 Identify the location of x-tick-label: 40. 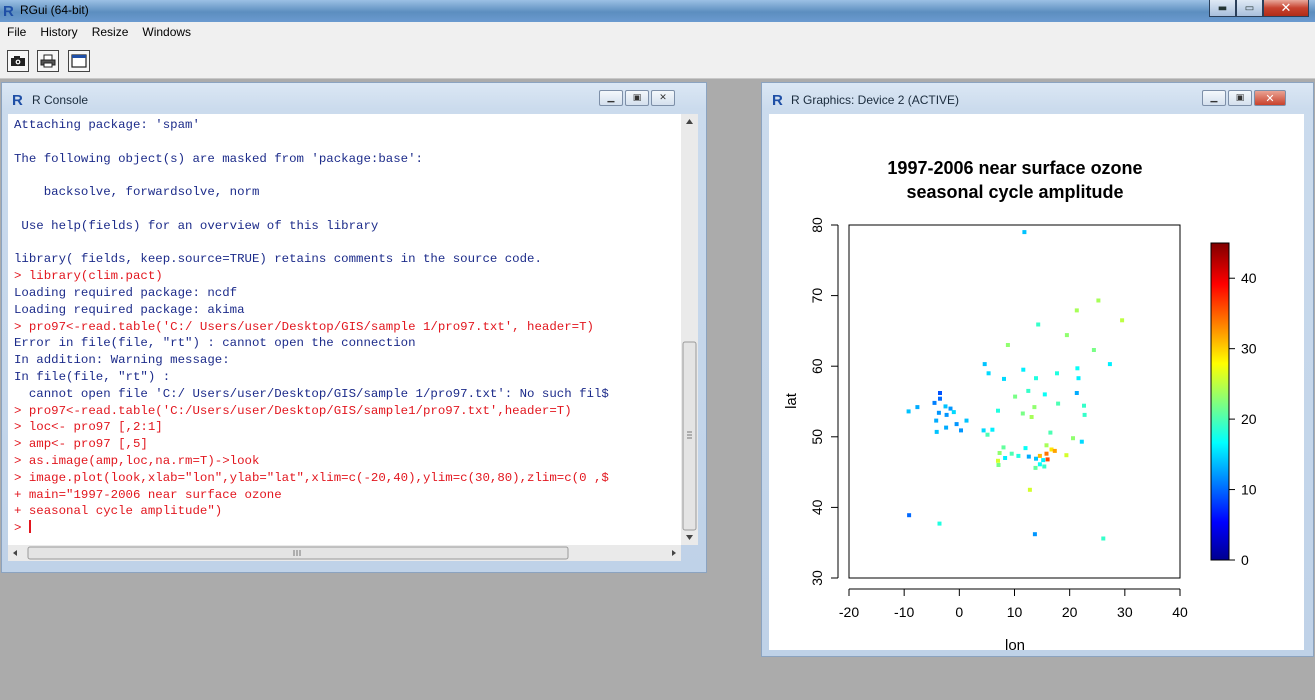
(1180, 612).